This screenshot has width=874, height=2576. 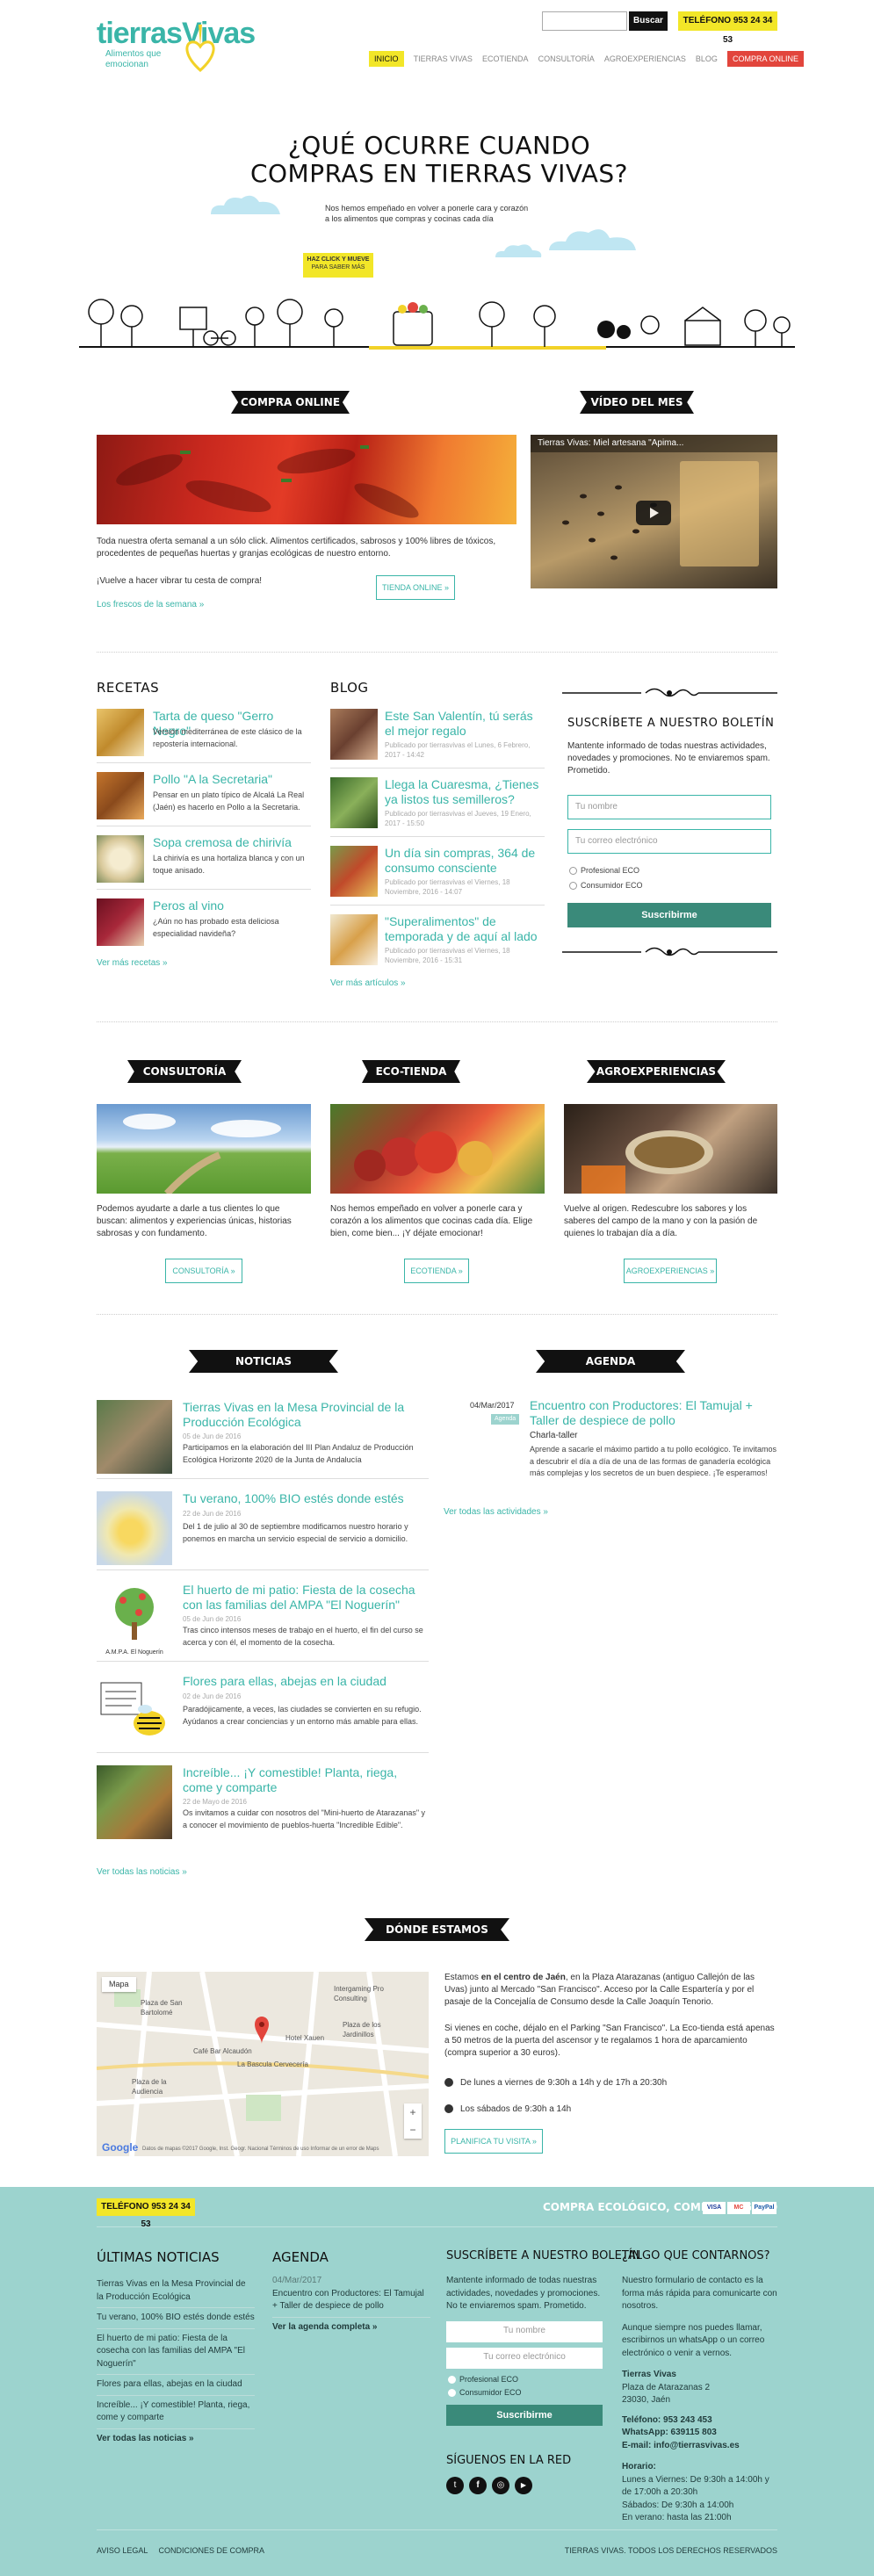 I want to click on more-recipes-link: Ver más recetas », so click(x=132, y=963).